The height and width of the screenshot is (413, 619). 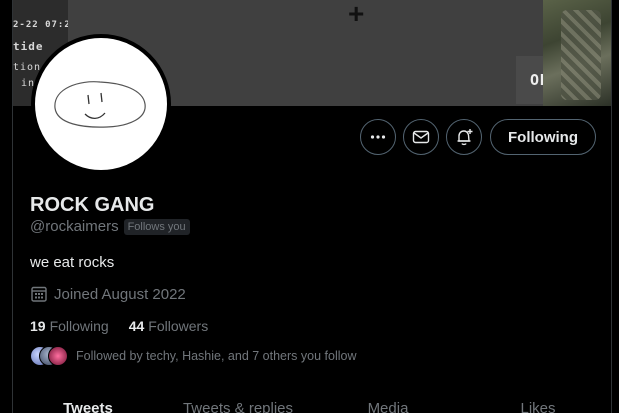 What do you see at coordinates (72, 262) in the screenshot?
I see `profile-bio: we eat rocks` at bounding box center [72, 262].